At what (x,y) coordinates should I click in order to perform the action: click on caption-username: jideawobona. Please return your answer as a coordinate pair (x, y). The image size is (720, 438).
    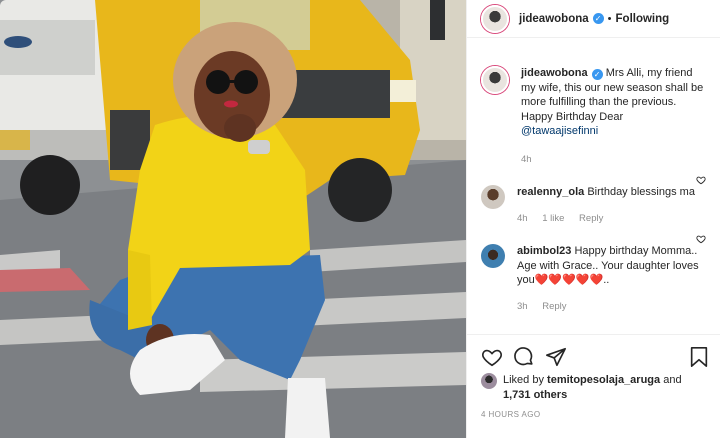
    Looking at the image, I should click on (554, 73).